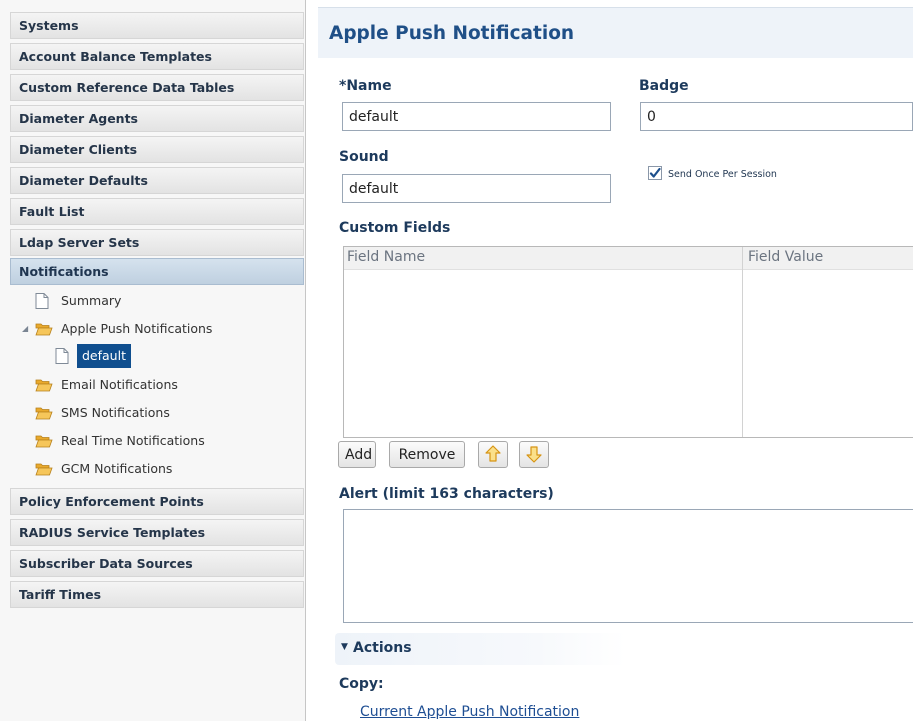 The image size is (913, 721). I want to click on tree-item-label: GCM Notifications, so click(117, 468).